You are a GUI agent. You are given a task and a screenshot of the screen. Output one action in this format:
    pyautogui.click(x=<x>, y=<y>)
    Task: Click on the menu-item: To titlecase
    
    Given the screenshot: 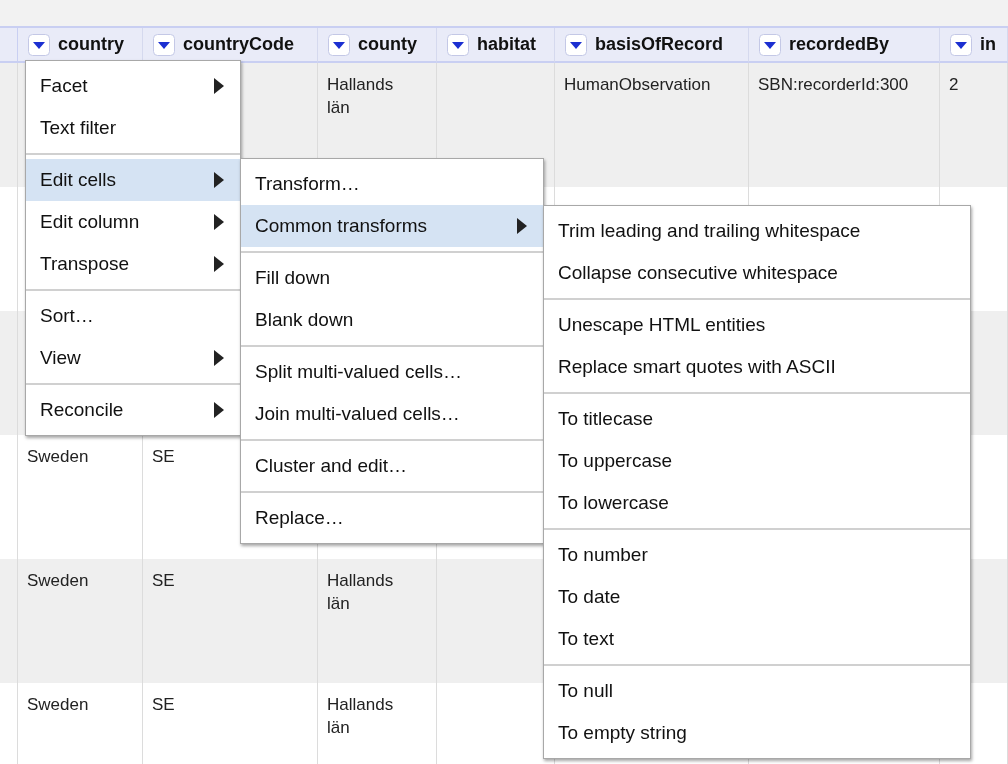 What is the action you would take?
    pyautogui.click(x=757, y=419)
    